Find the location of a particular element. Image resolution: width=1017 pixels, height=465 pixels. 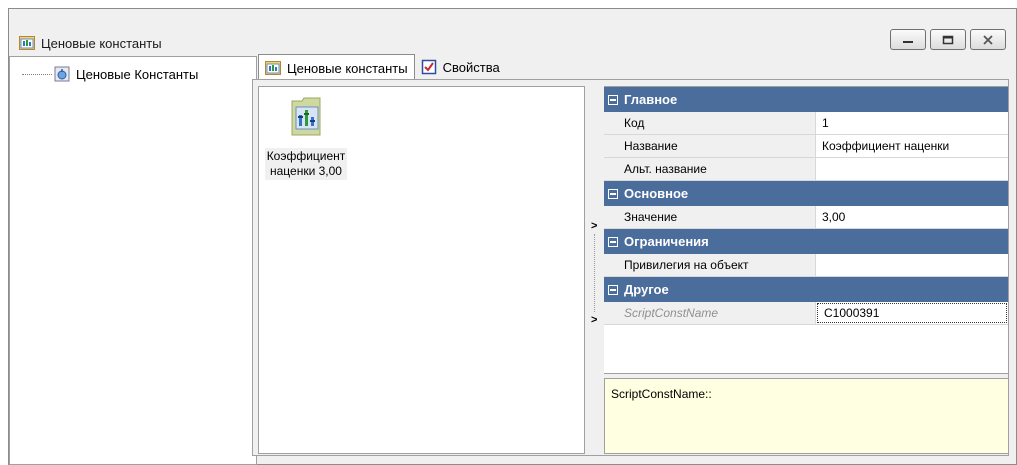

tree-node-icon is located at coordinates (62, 74).